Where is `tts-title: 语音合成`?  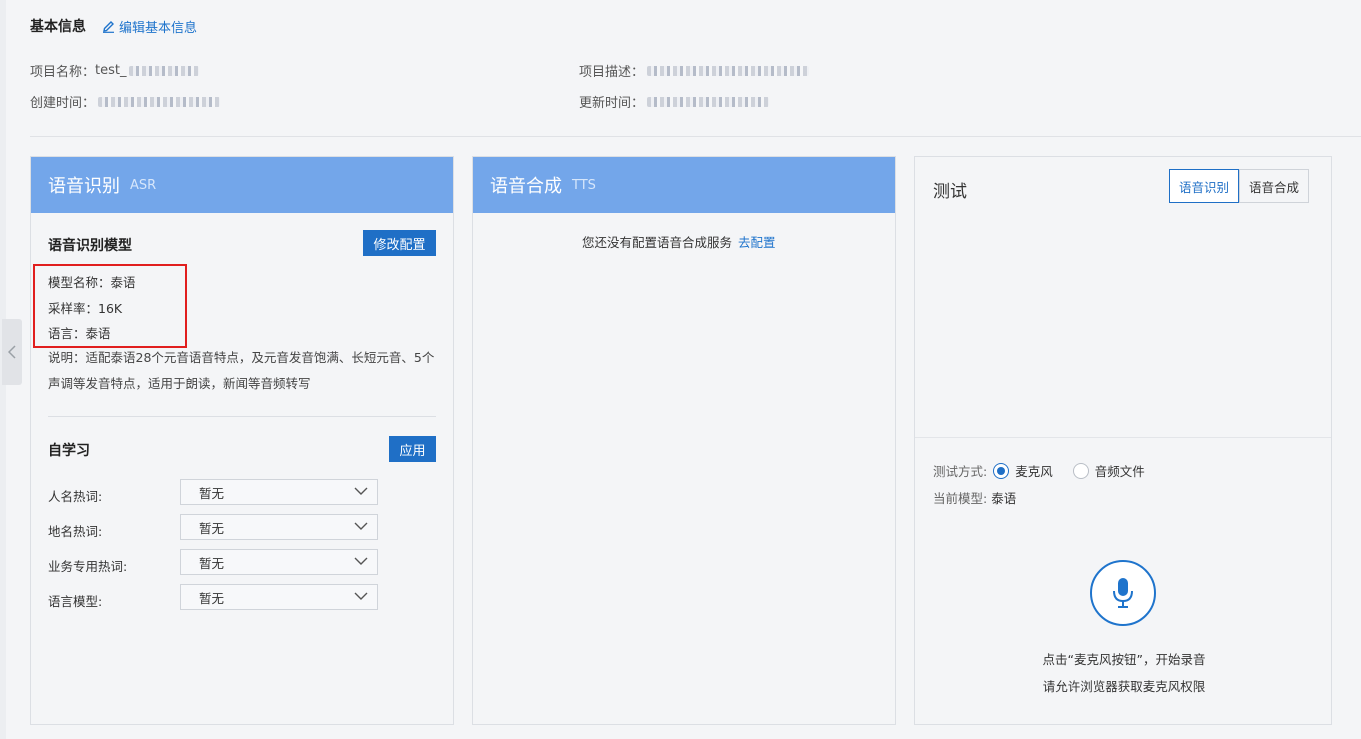
tts-title: 语音合成 is located at coordinates (526, 186).